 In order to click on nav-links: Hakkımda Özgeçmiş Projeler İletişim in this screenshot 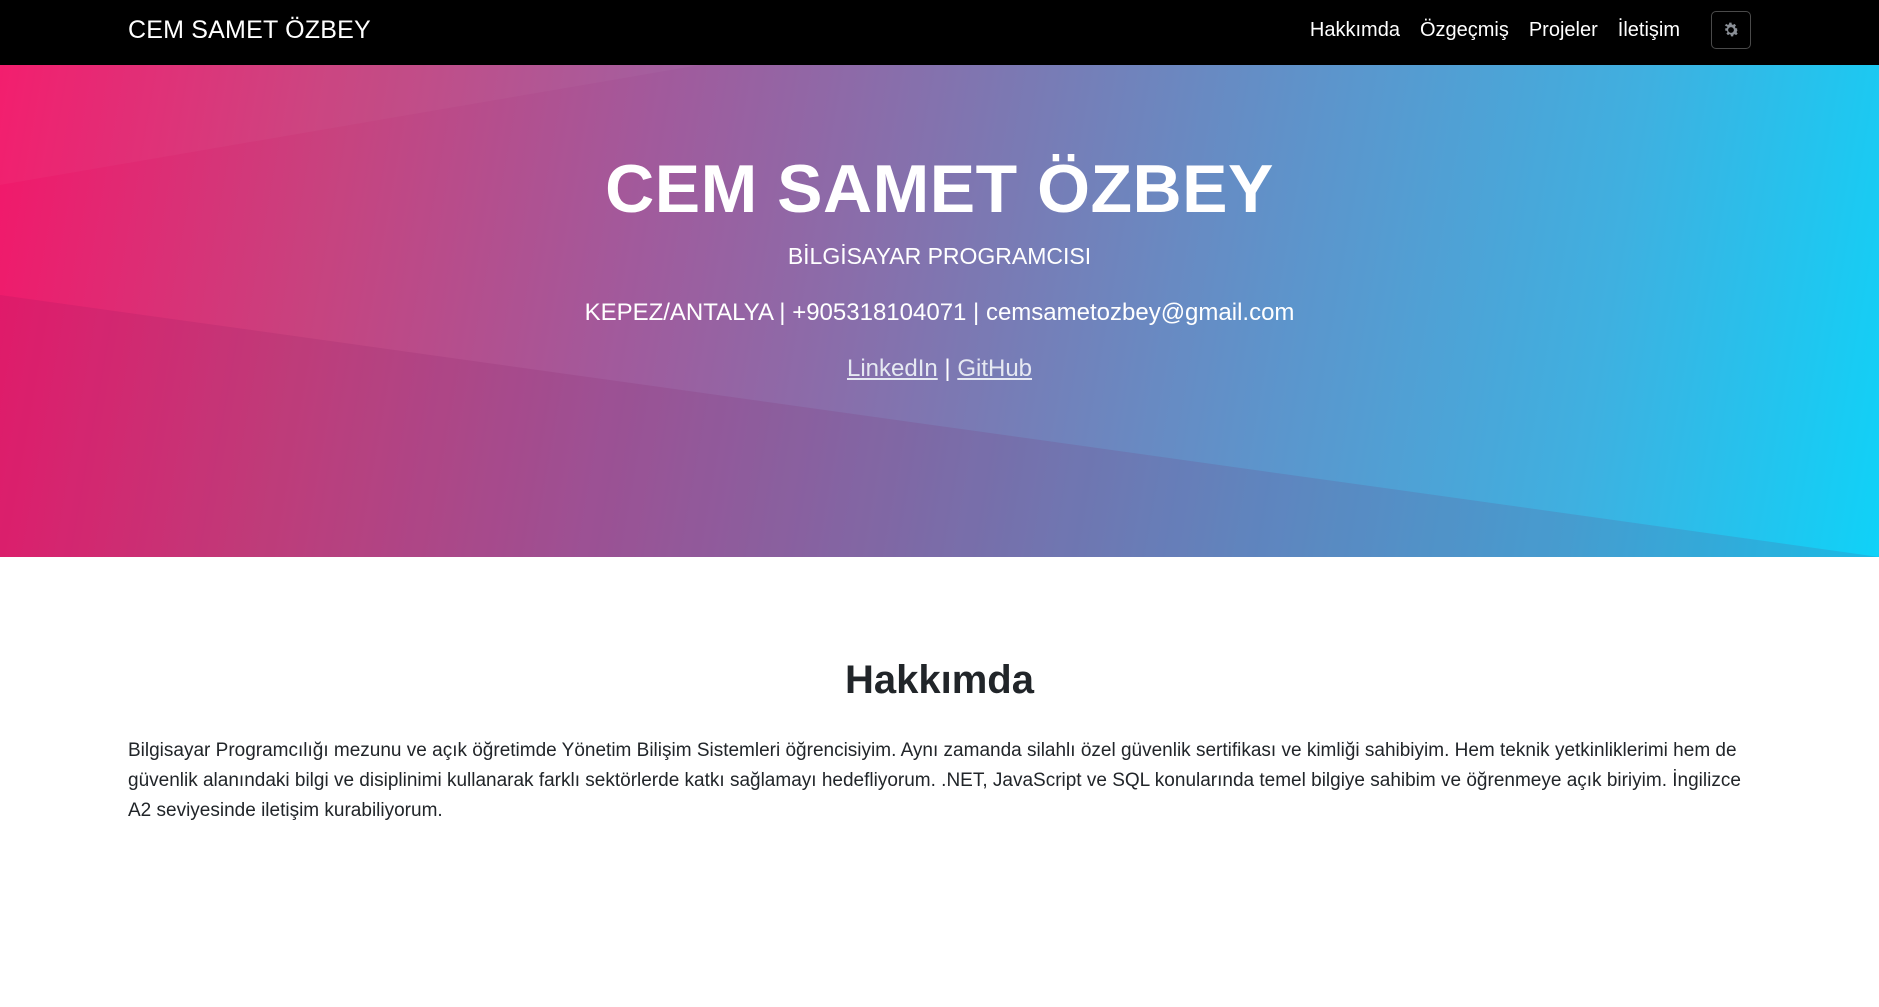, I will do `click(1530, 30)`.